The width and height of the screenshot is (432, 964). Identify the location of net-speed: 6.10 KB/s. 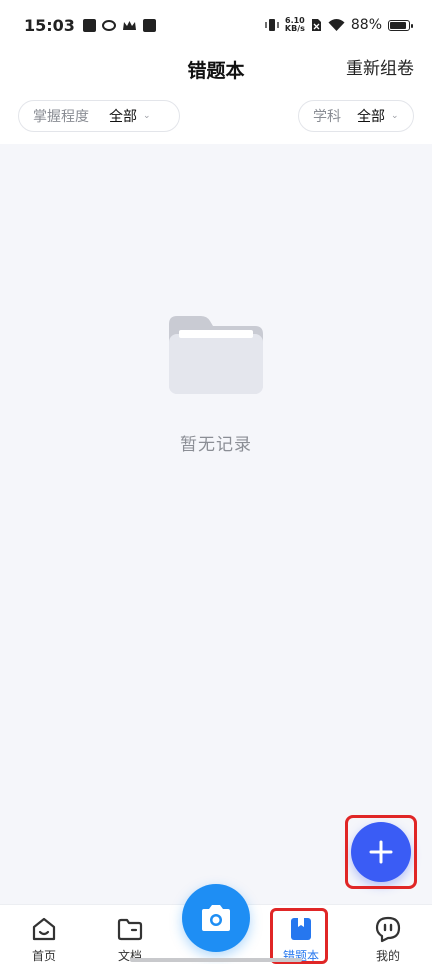
(295, 25).